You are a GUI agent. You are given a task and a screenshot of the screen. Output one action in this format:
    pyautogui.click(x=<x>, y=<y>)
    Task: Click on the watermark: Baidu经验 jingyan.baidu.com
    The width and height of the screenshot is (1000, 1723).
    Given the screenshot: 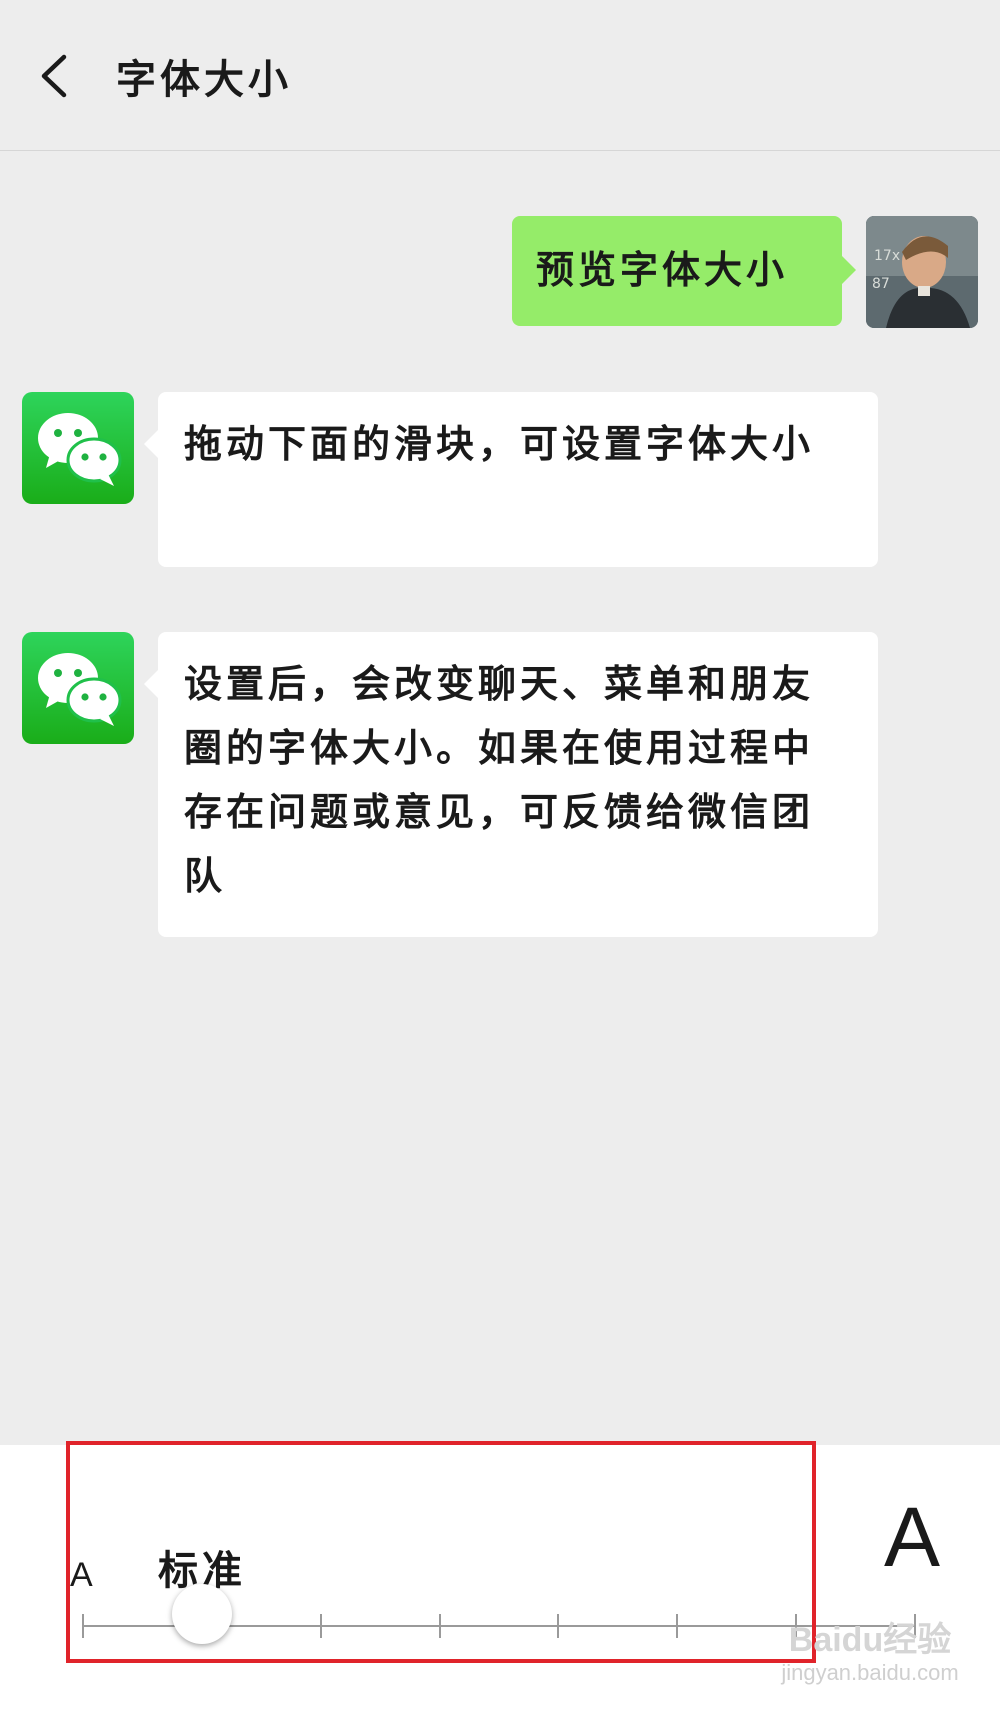 What is the action you would take?
    pyautogui.click(x=870, y=1653)
    